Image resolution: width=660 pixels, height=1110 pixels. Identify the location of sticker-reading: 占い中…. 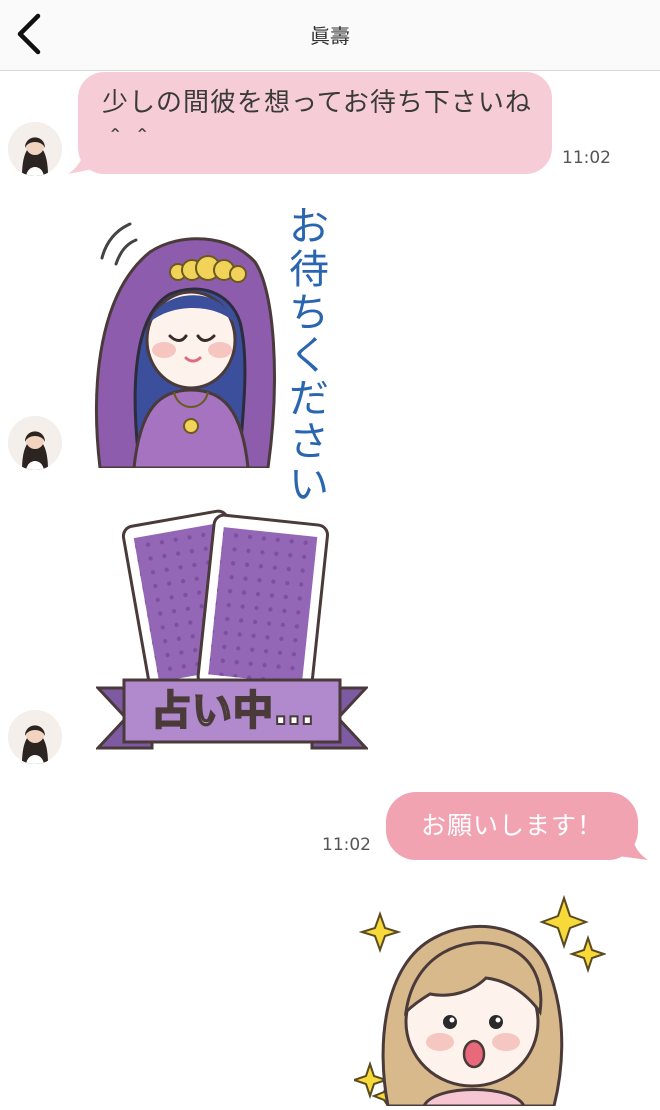
(232, 632).